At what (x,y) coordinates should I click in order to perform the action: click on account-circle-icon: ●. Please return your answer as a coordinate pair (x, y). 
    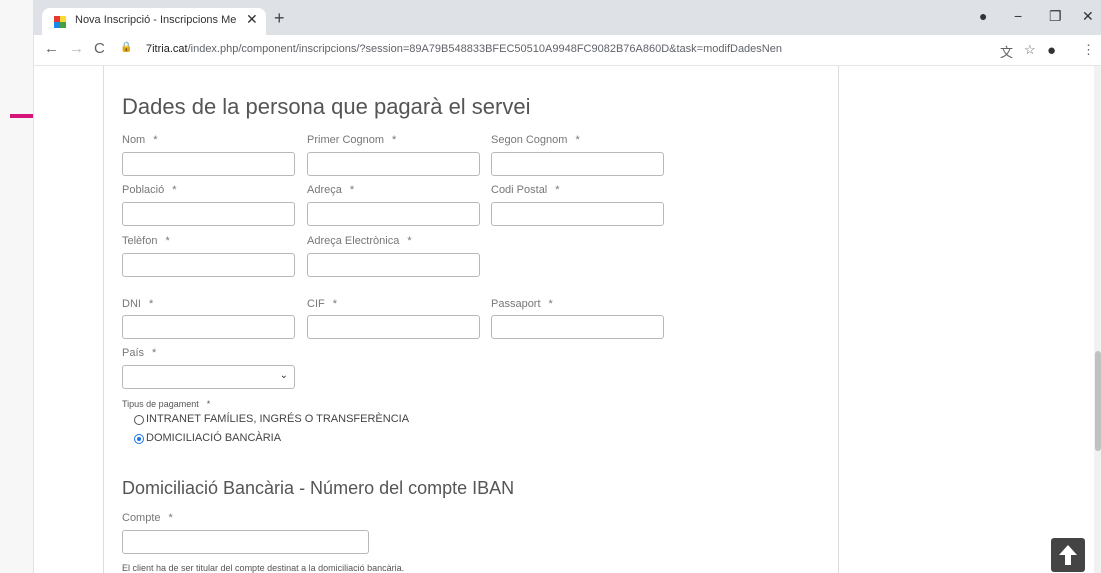
    Looking at the image, I should click on (983, 16).